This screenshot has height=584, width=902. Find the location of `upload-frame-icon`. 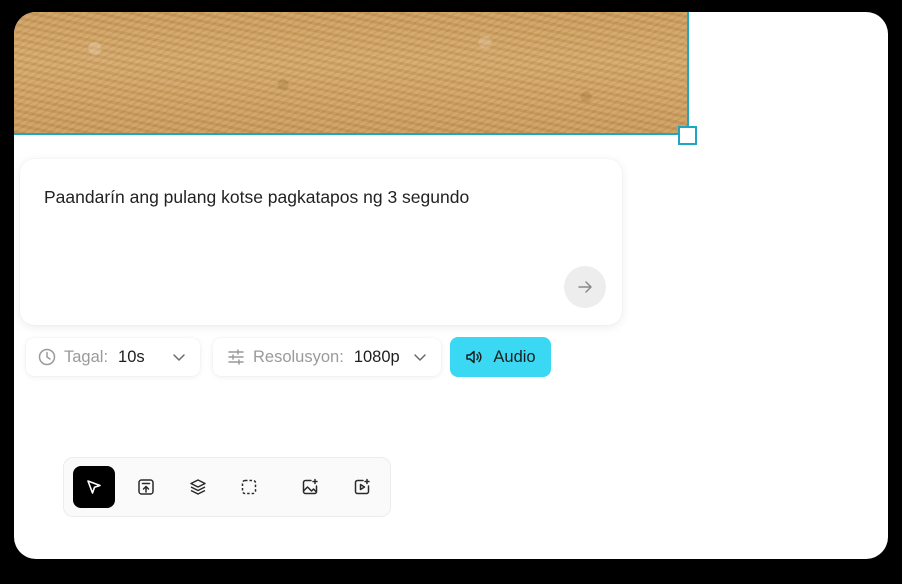

upload-frame-icon is located at coordinates (146, 487).